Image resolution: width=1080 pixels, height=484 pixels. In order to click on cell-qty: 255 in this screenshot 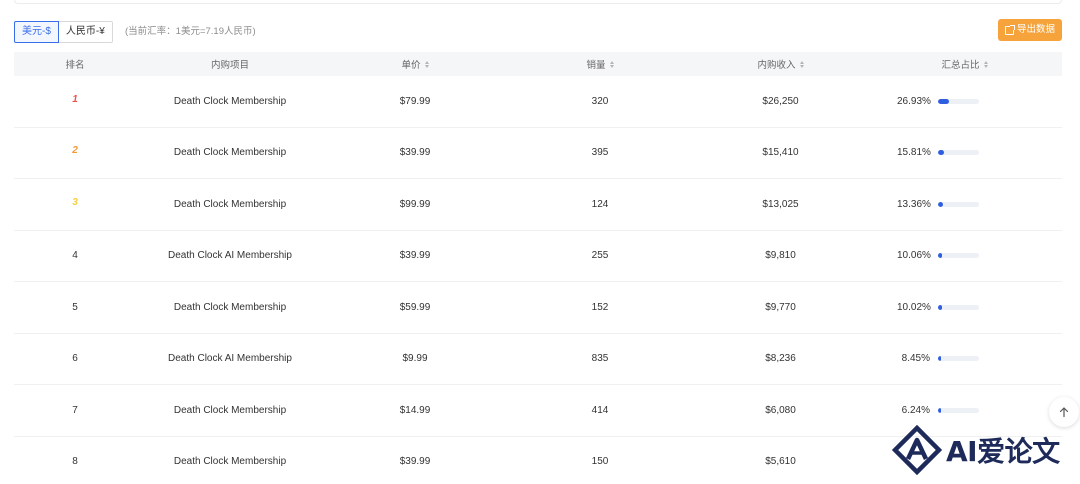, I will do `click(600, 256)`.